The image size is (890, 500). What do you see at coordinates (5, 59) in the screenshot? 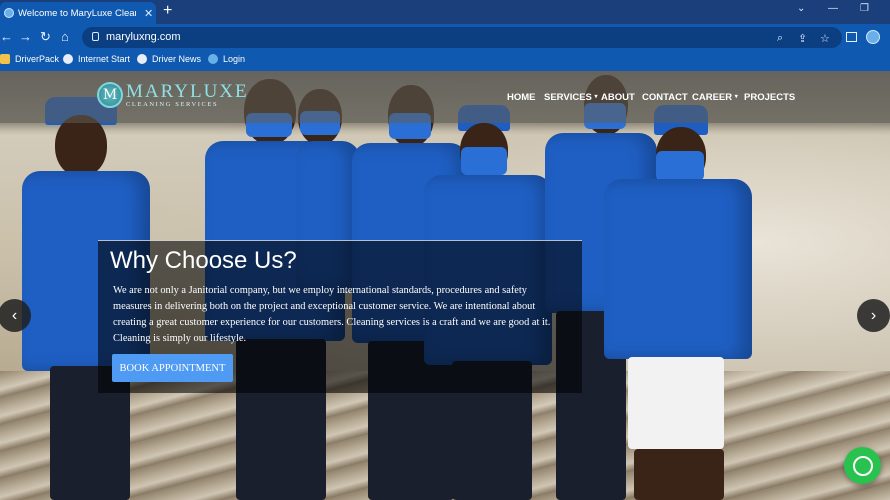
I see `driverpack-icon` at bounding box center [5, 59].